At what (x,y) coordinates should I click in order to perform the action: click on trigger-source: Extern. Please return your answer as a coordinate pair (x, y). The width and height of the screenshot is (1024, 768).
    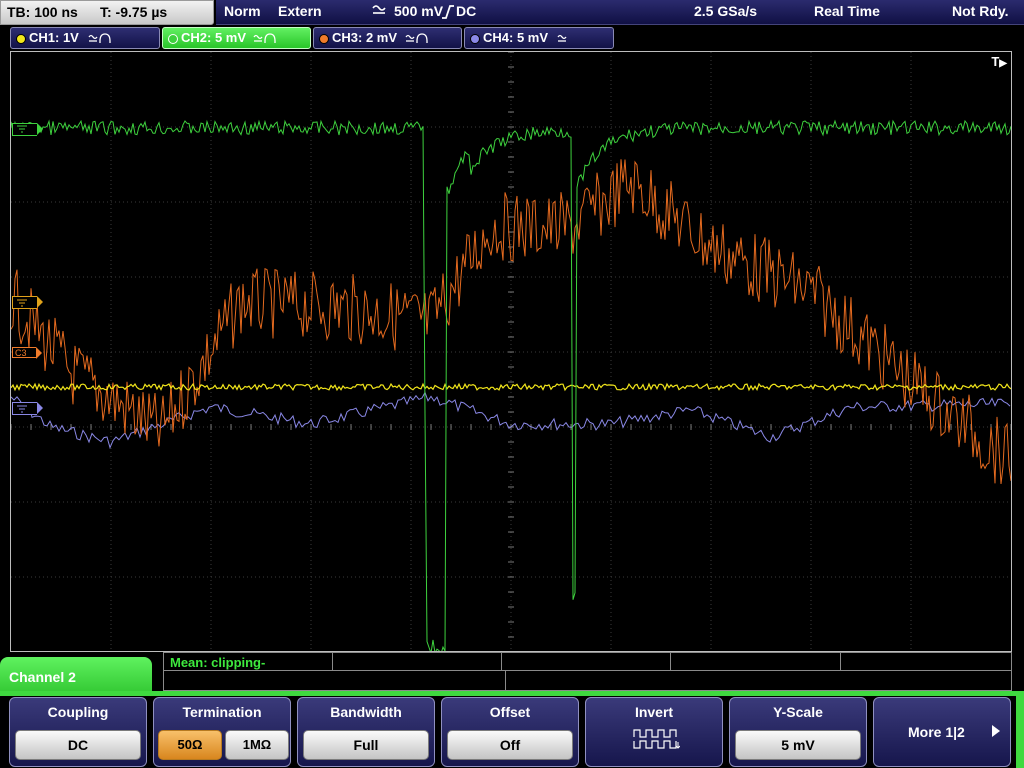
    Looking at the image, I should click on (300, 11).